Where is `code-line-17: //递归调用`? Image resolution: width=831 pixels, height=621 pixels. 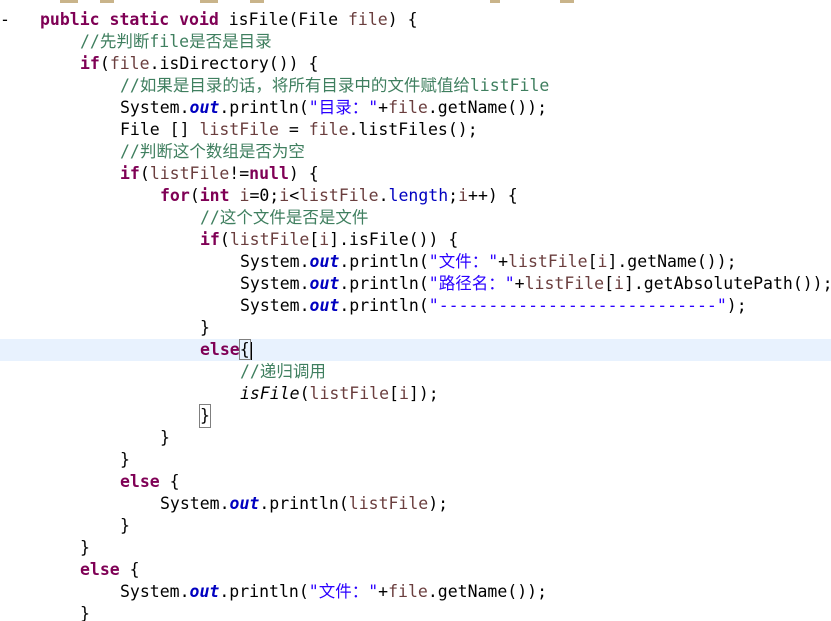 code-line-17: //递归调用 is located at coordinates (415, 372).